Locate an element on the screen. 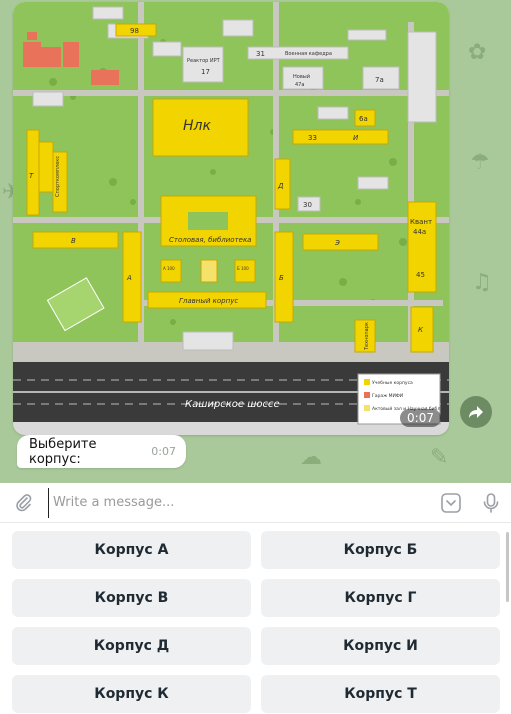 The image size is (511, 714). keyboard-button-korpus-g: Корпус Г is located at coordinates (380, 598).